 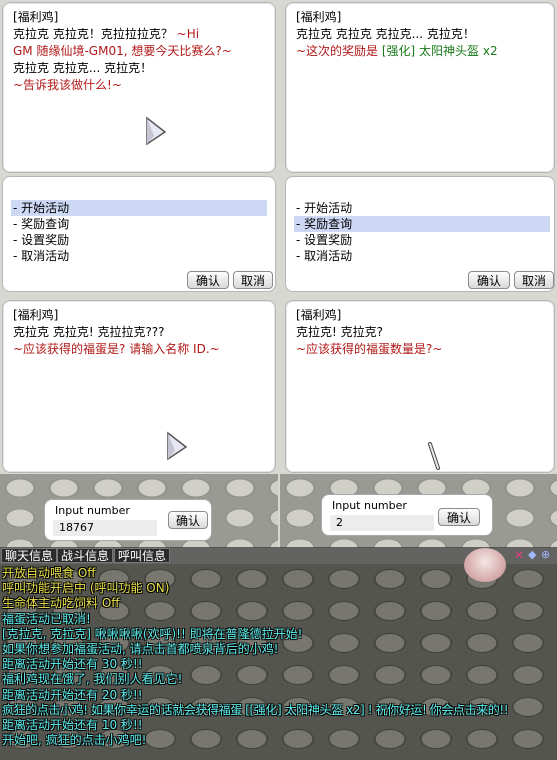 I want to click on dialog-line-2: GM 随缘仙境-GM01, 想要今天比赛么?~, so click(x=122, y=51).